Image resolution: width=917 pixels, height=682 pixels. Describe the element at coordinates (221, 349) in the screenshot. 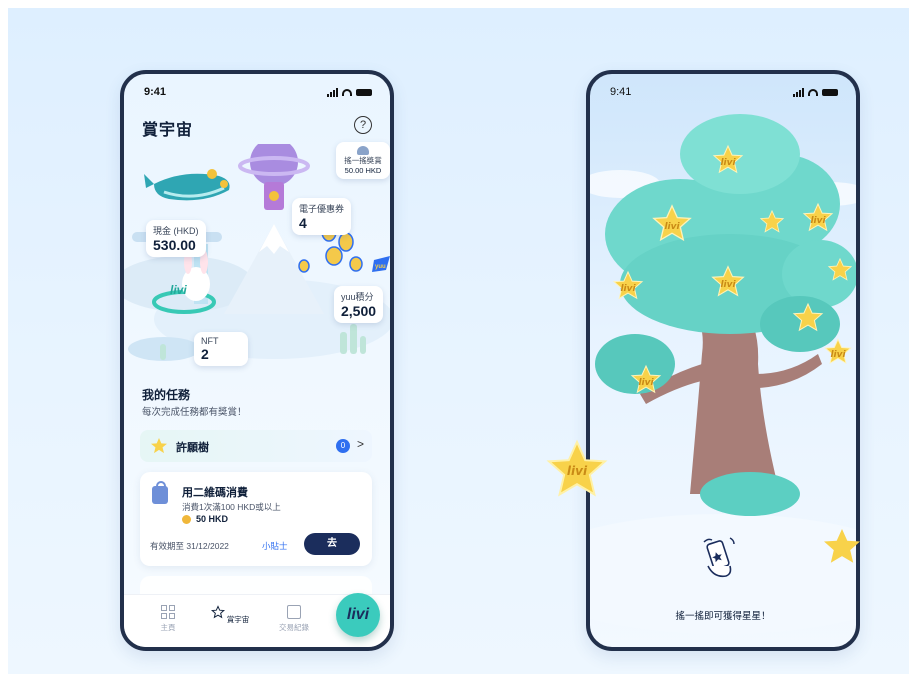

I see `nft-card: NFT 2` at that location.